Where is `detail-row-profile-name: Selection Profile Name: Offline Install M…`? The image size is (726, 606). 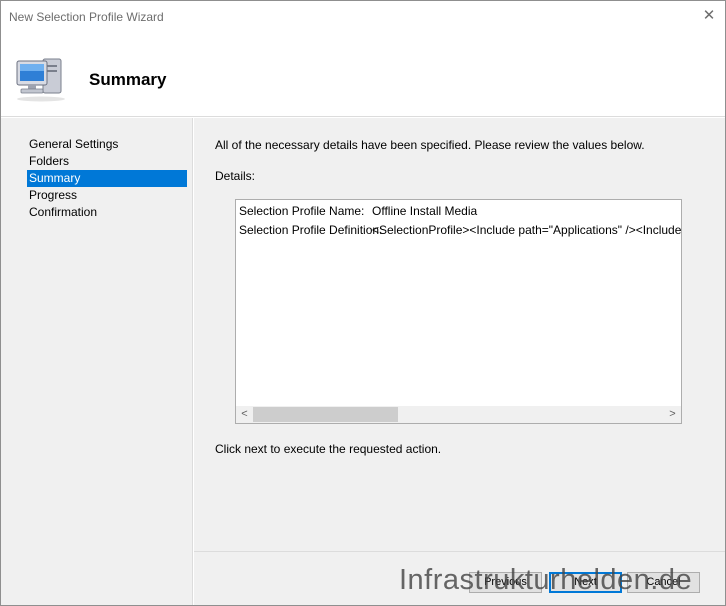 detail-row-profile-name: Selection Profile Name: Offline Install M… is located at coordinates (358, 211).